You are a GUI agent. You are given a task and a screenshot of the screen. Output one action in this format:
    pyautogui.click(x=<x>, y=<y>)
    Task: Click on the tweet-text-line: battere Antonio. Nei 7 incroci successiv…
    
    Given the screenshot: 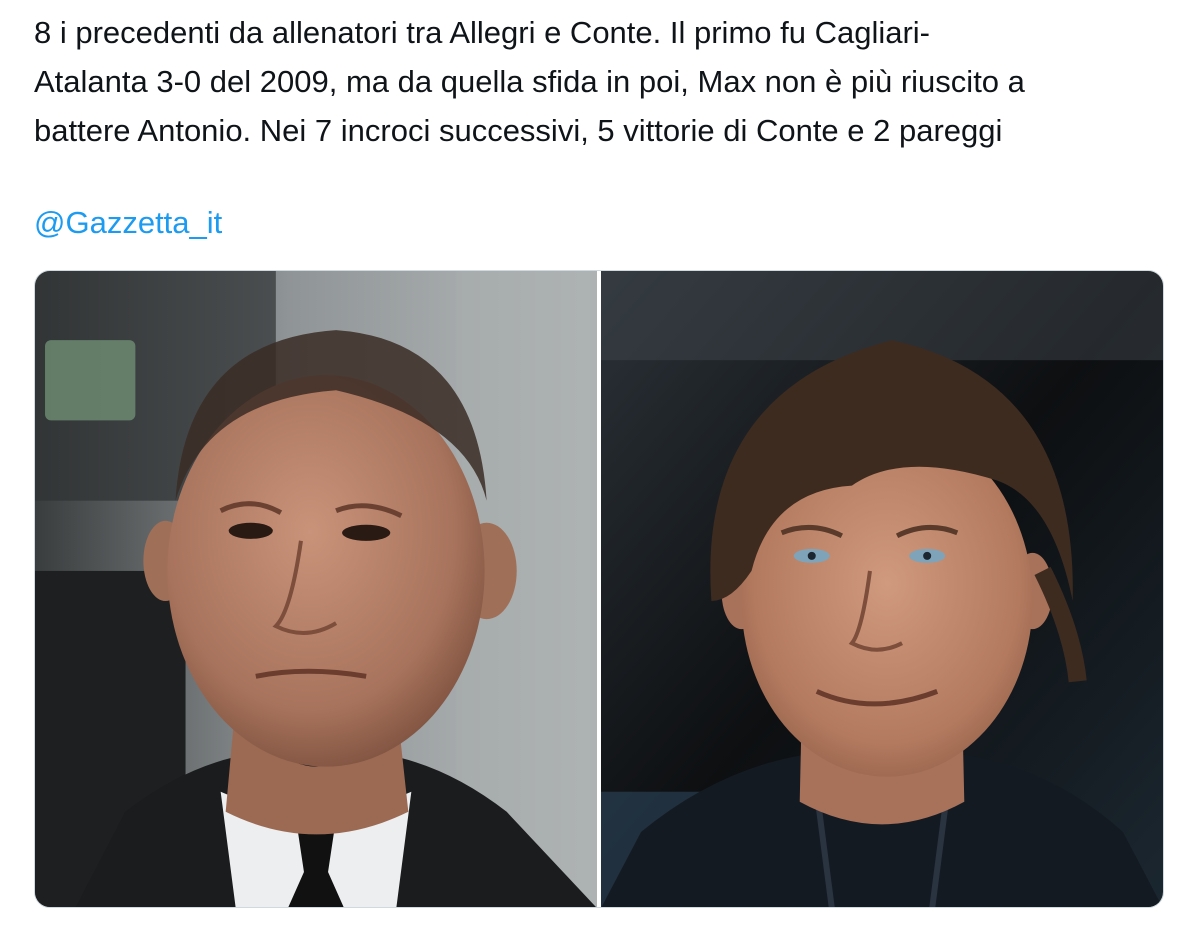 What is the action you would take?
    pyautogui.click(x=518, y=130)
    